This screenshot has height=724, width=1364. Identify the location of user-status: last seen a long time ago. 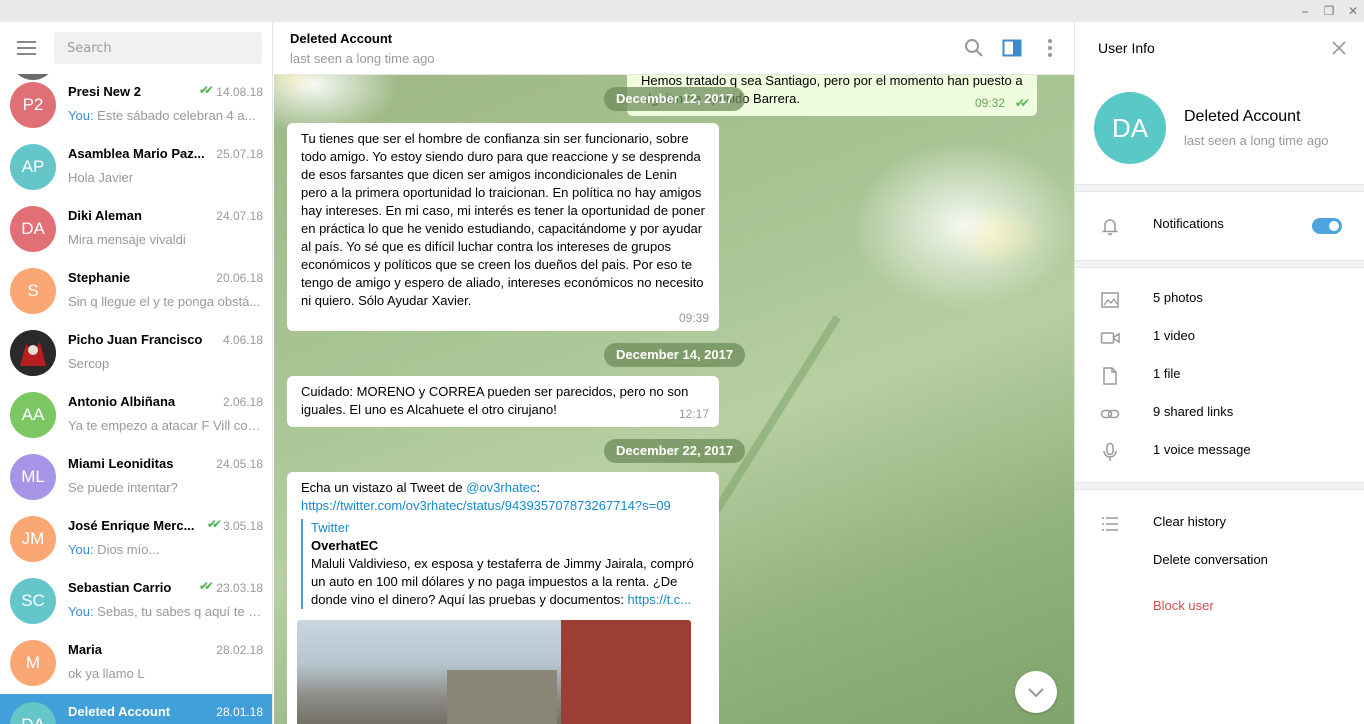
(1256, 140).